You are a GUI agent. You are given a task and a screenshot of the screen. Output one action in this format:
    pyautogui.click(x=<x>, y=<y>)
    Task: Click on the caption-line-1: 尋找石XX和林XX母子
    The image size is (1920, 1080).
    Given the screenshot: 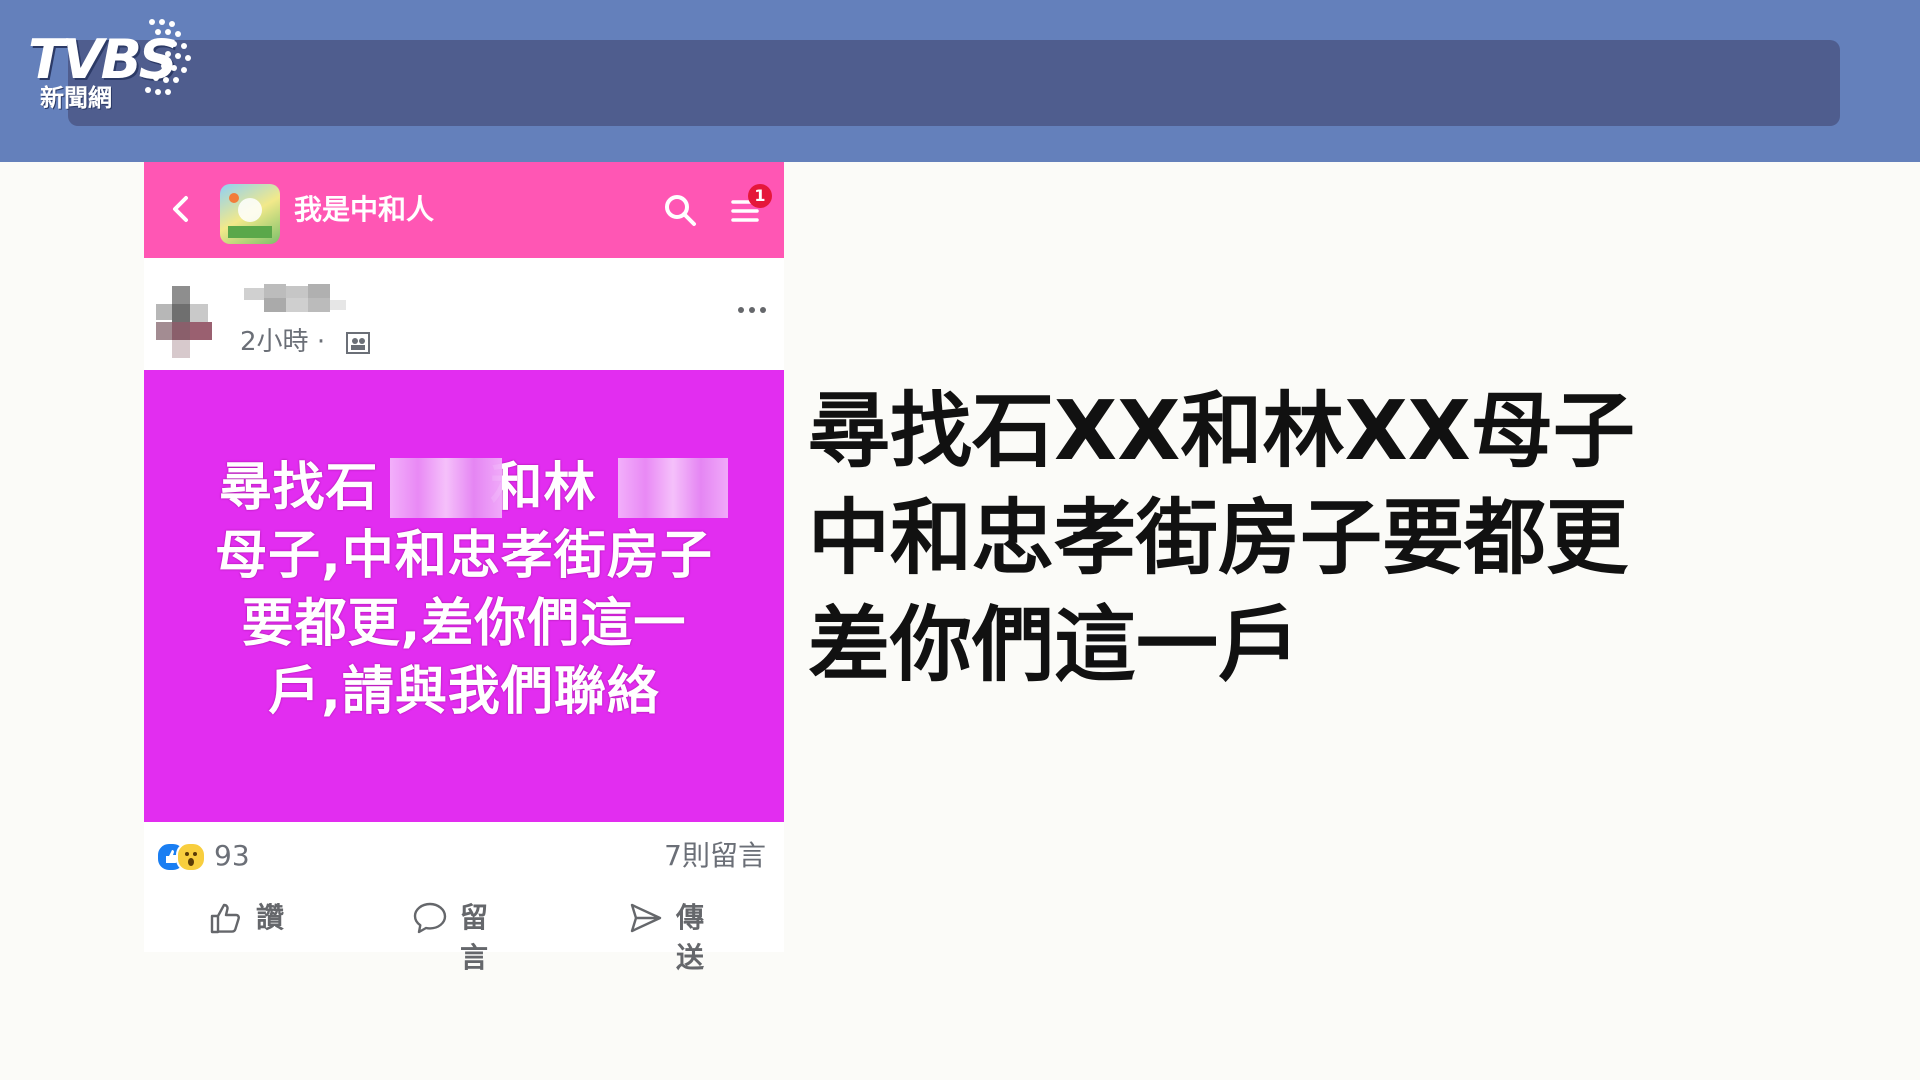 What is the action you would take?
    pyautogui.click(x=1221, y=431)
    